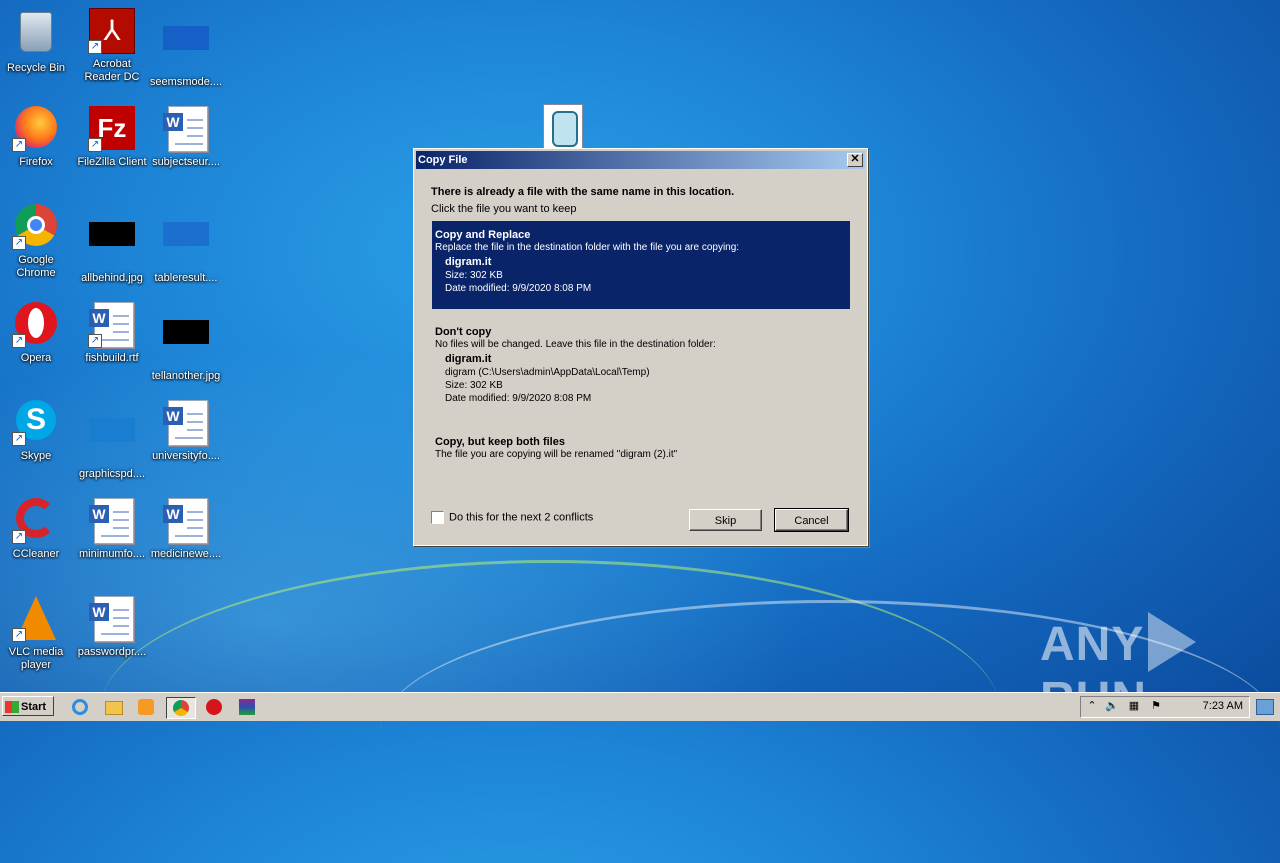  I want to click on desktop-icon-allbehind: allbehind.jpg, so click(112, 244).